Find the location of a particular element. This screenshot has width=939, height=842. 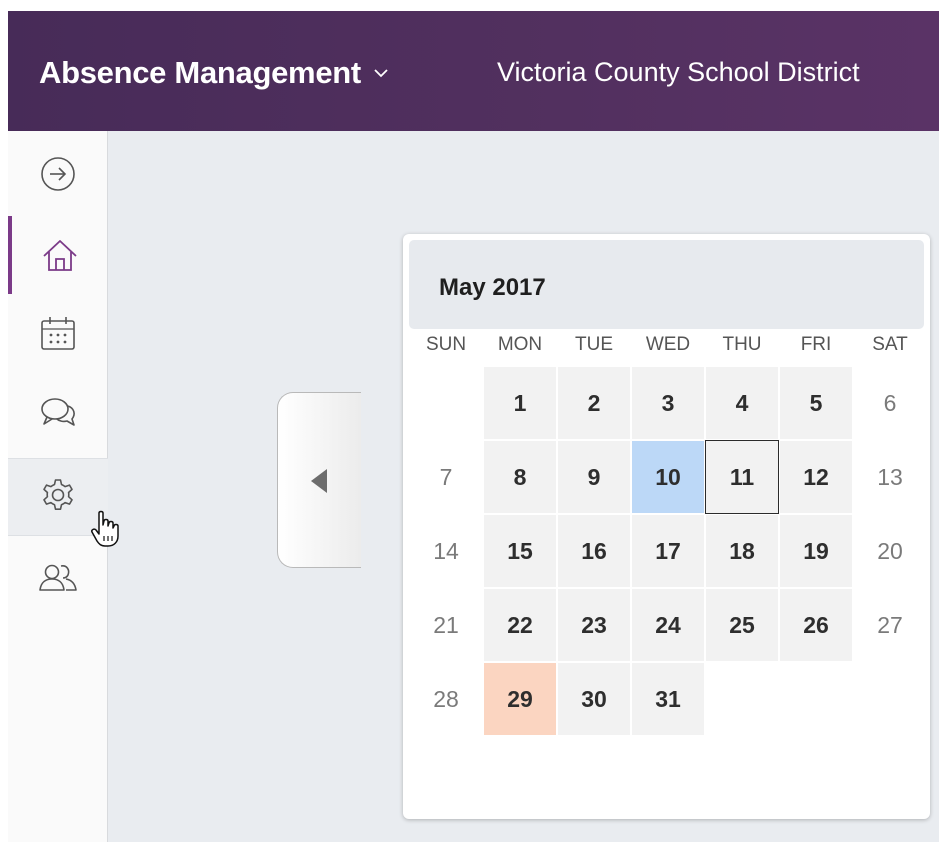

calendar-day-21: 21 is located at coordinates (446, 625).